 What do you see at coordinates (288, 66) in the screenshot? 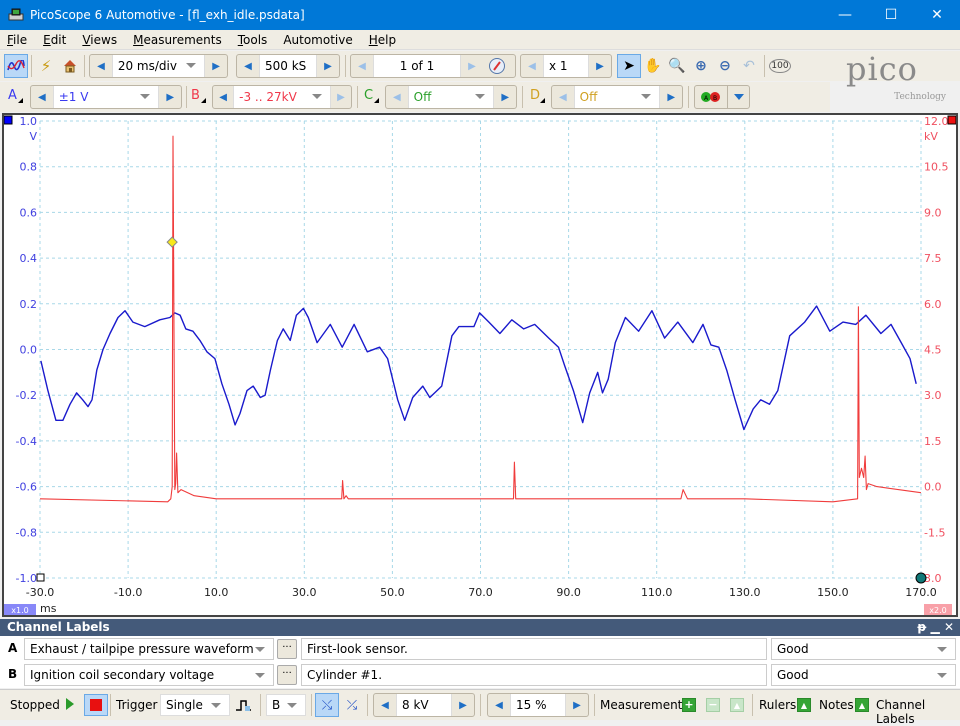
I see `samples-select: 500 kS` at bounding box center [288, 66].